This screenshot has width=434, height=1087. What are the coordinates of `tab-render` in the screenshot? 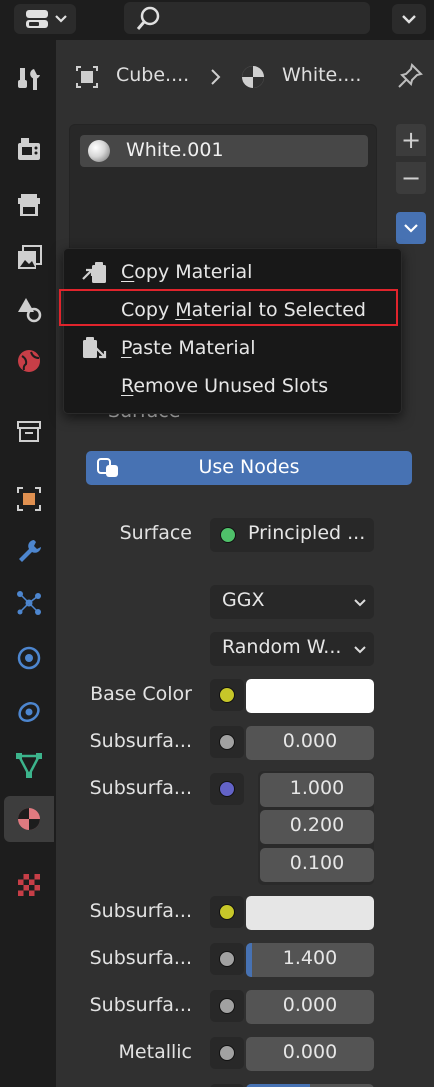 It's located at (29, 149).